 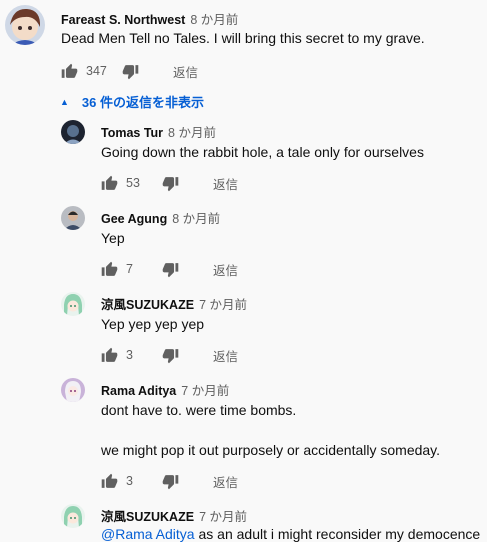 I want to click on caret-up-icon: ▲, so click(x=64, y=101).